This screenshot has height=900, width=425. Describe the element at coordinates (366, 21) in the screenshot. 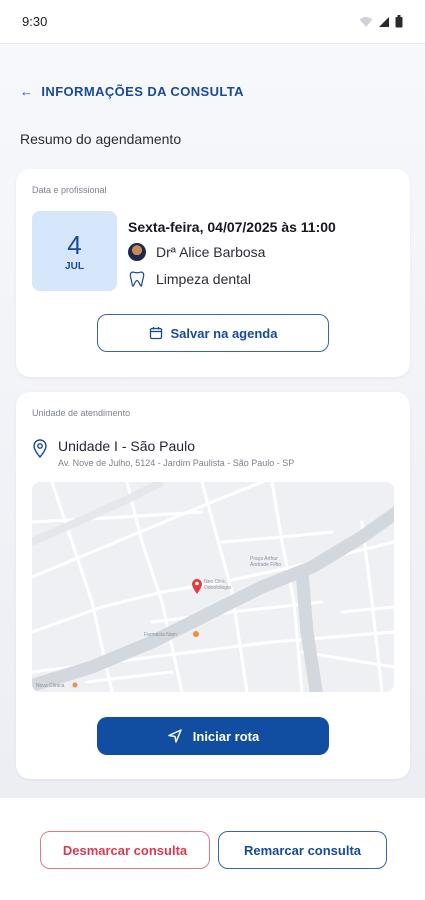

I see `wifi-icon` at that location.